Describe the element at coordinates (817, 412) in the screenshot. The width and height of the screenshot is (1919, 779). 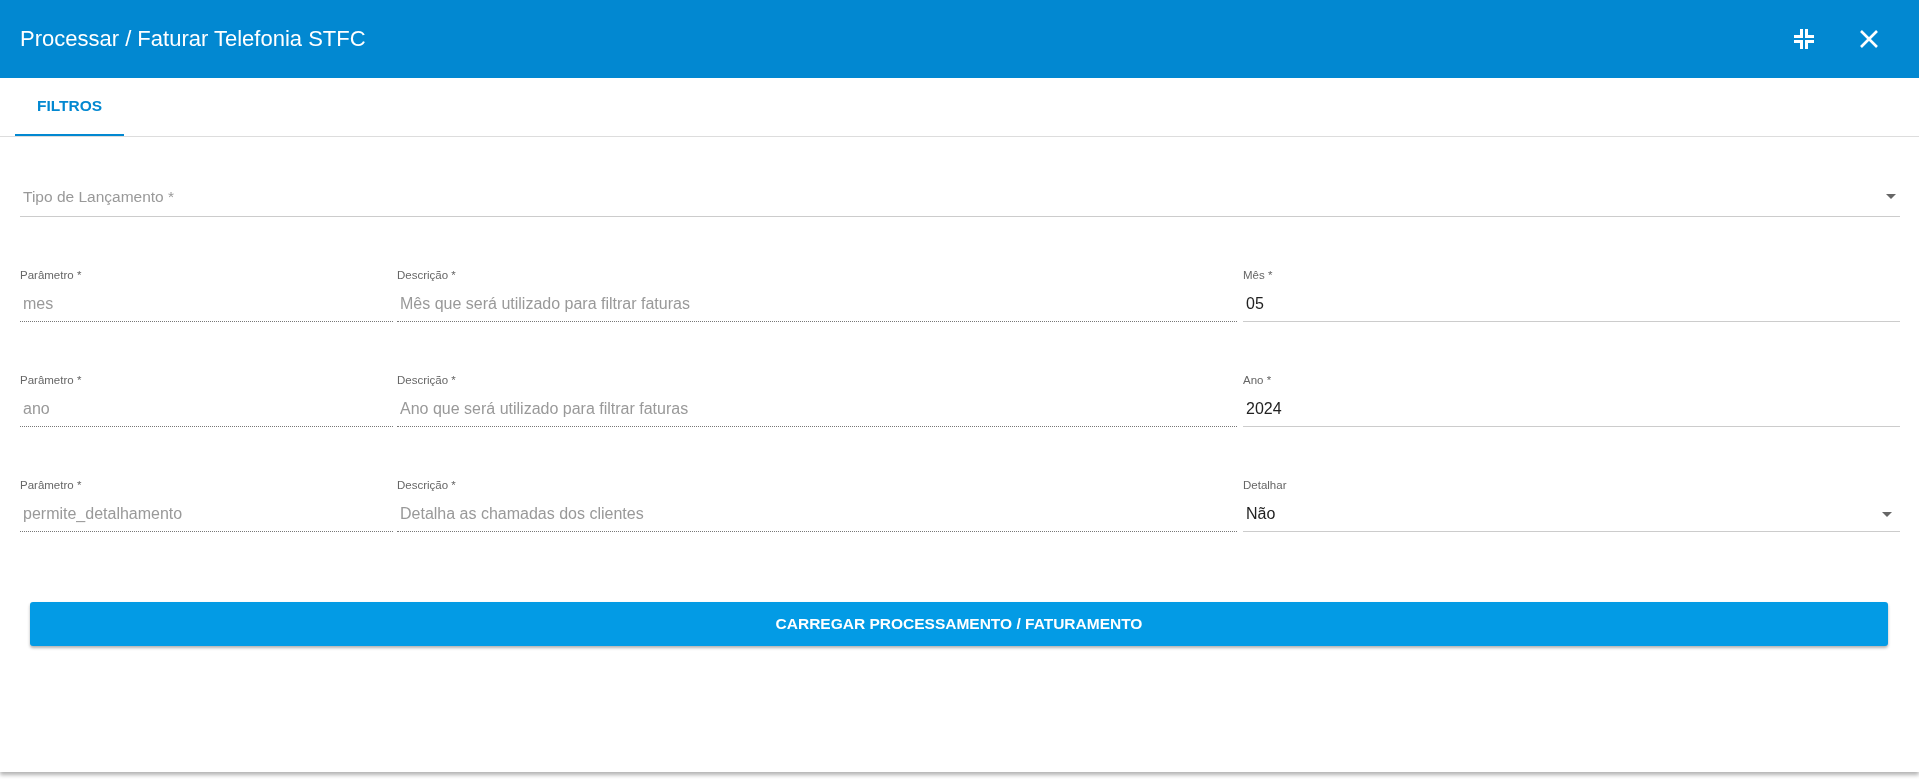
I see `input-field: Ano que será utilizado para filtrar faturas` at that location.